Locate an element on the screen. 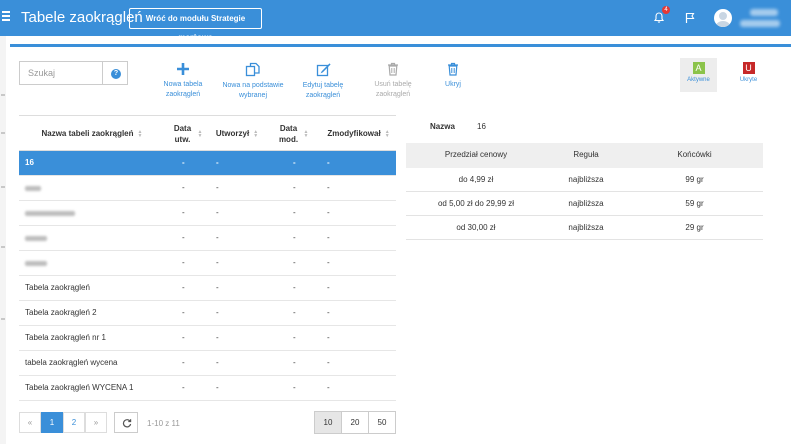 This screenshot has height=444, width=791. help-icon: ? is located at coordinates (116, 74).